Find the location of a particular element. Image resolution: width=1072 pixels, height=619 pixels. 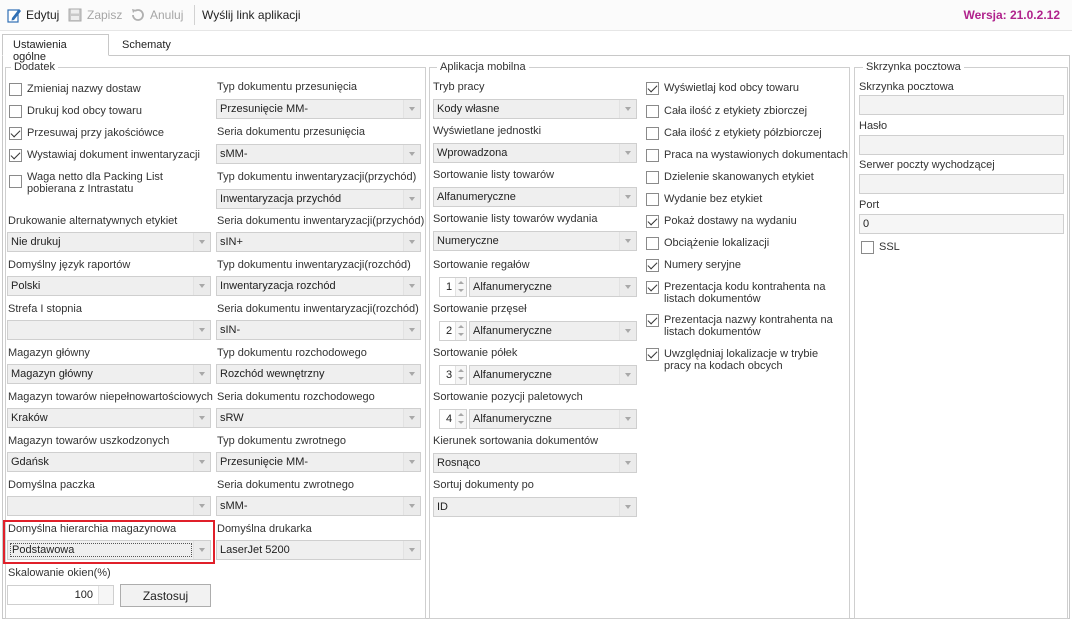

displayed-units-select: Wprowadzona is located at coordinates (535, 153).